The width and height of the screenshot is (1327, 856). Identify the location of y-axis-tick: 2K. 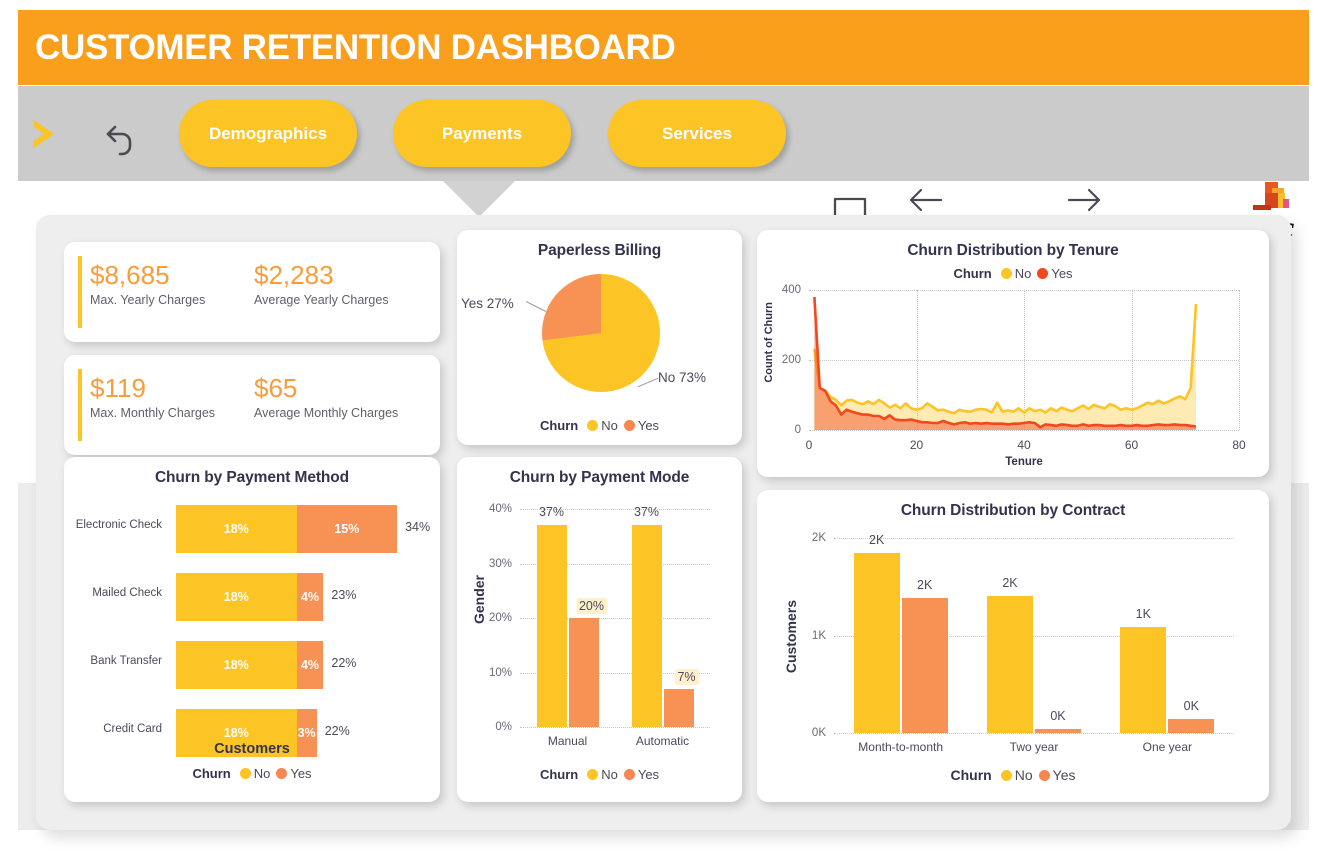
(818, 538).